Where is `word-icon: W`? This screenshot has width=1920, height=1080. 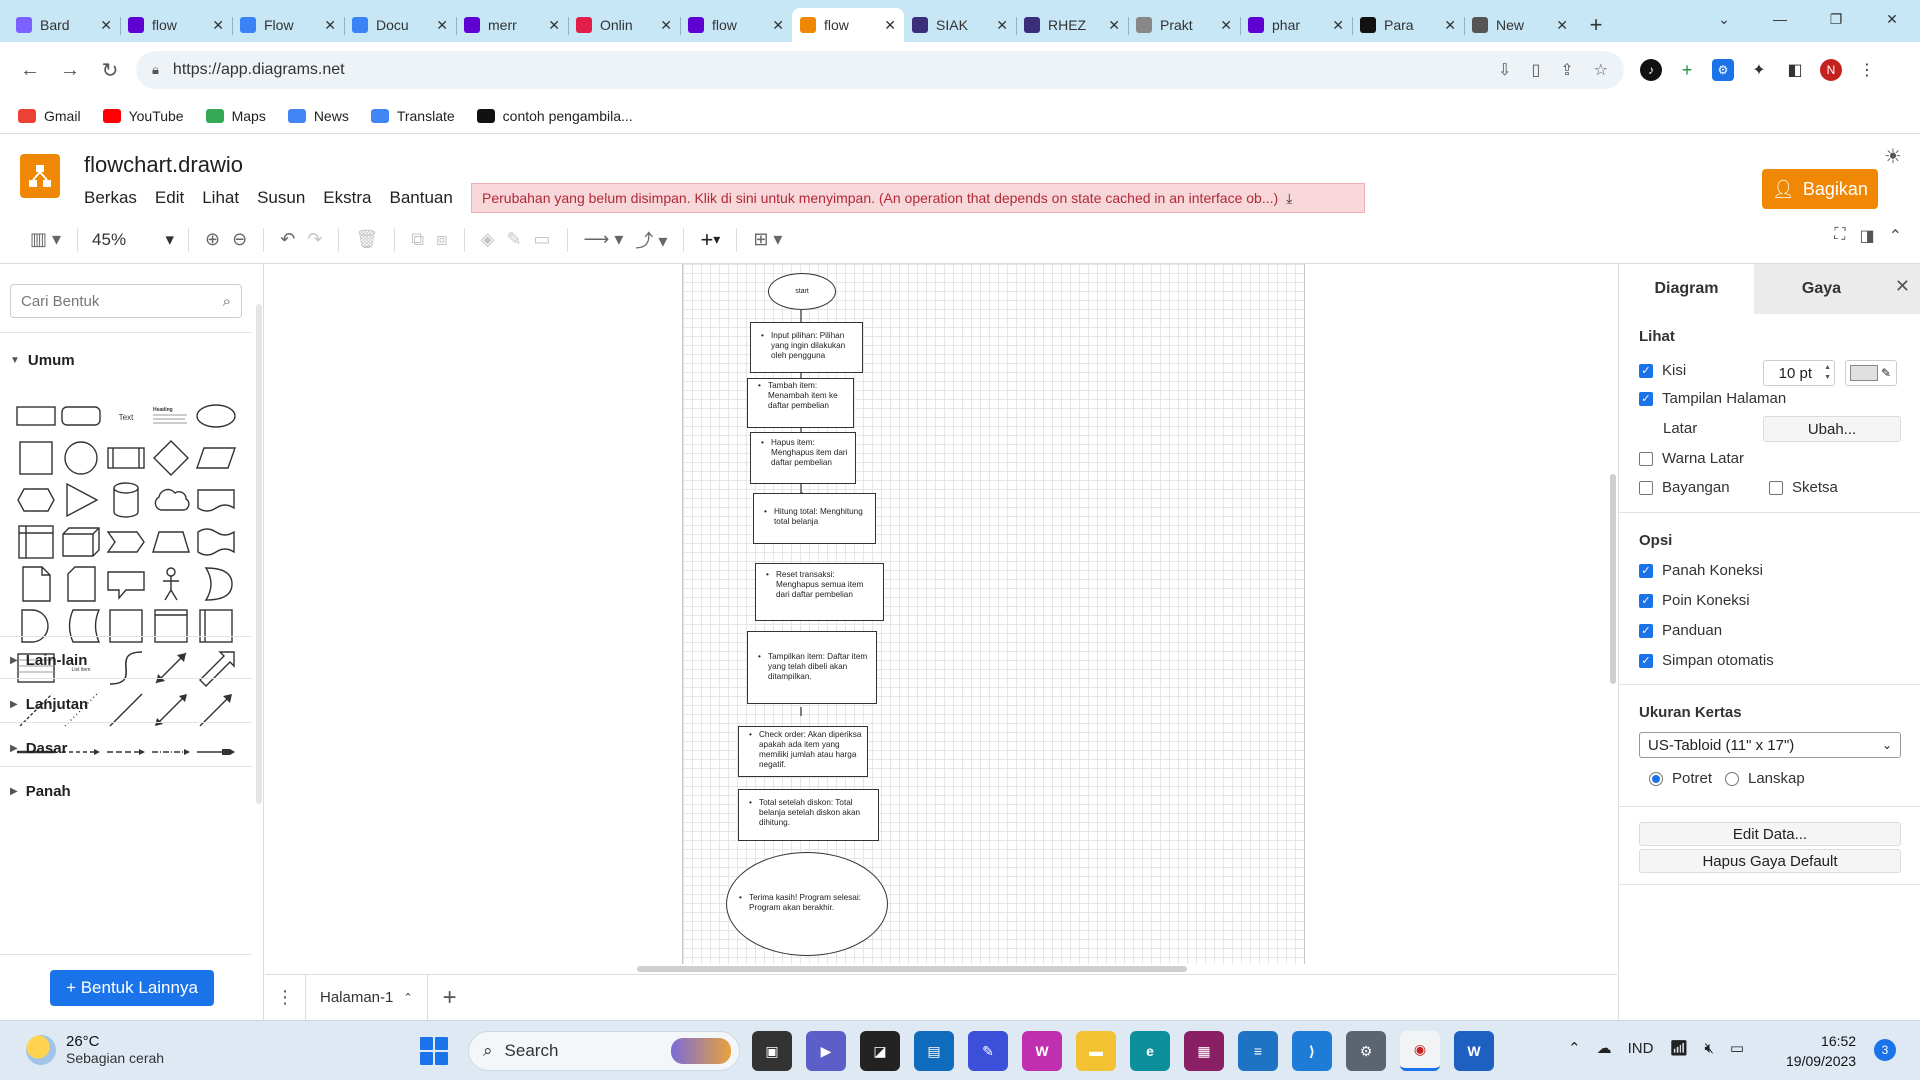 word-icon: W is located at coordinates (1474, 1051).